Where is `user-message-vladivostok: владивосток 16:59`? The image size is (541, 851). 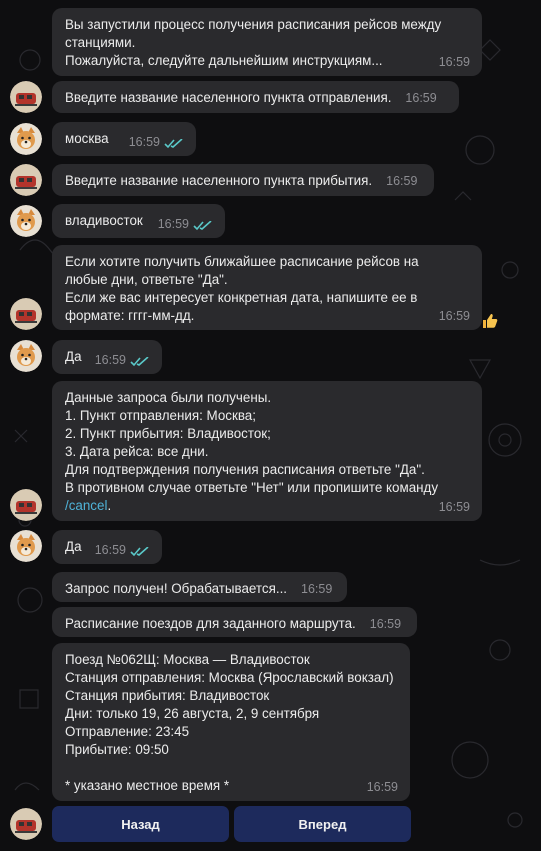 user-message-vladivostok: владивосток 16:59 is located at coordinates (138, 221).